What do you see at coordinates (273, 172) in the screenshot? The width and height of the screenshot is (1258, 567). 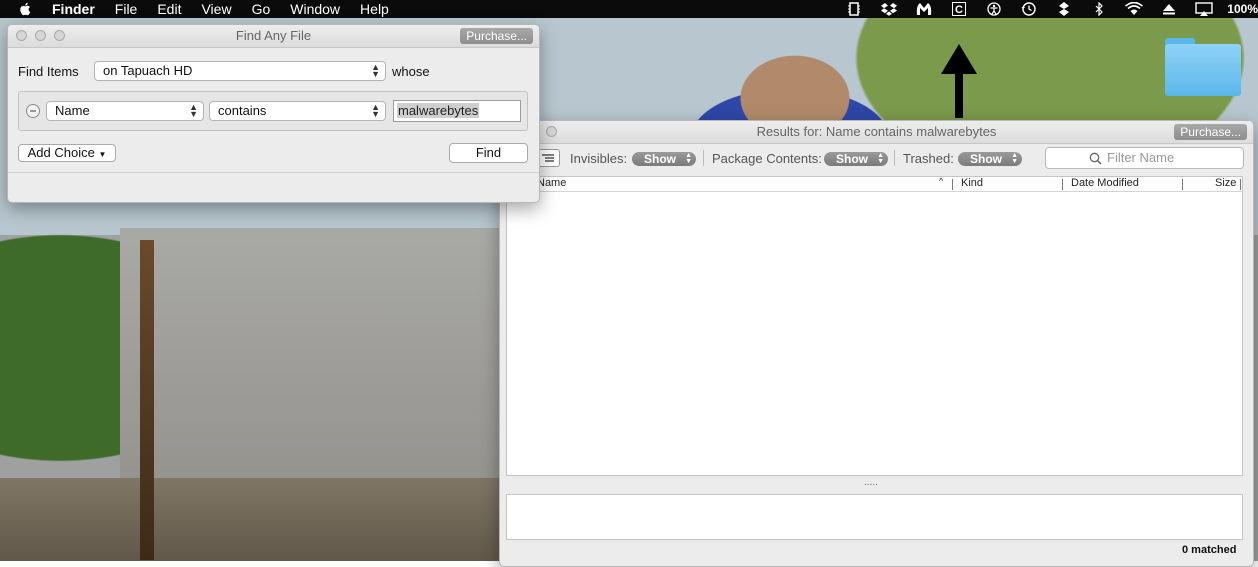 I see `divider` at bounding box center [273, 172].